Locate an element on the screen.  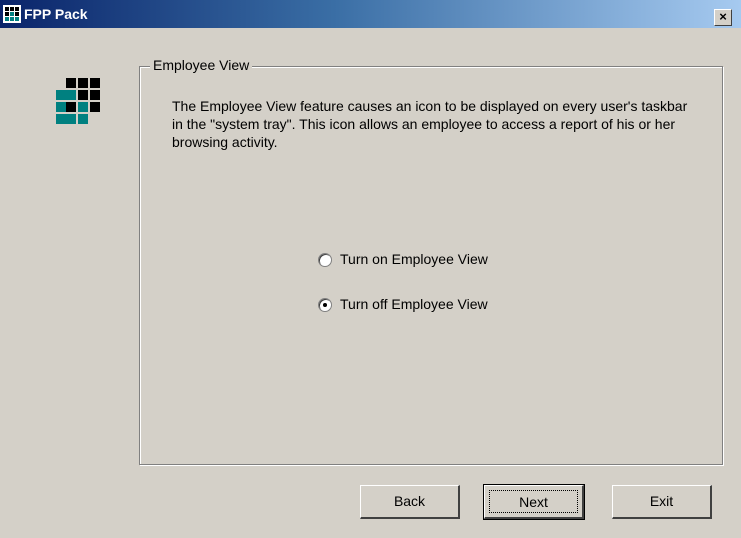
close-button: × is located at coordinates (723, 17).